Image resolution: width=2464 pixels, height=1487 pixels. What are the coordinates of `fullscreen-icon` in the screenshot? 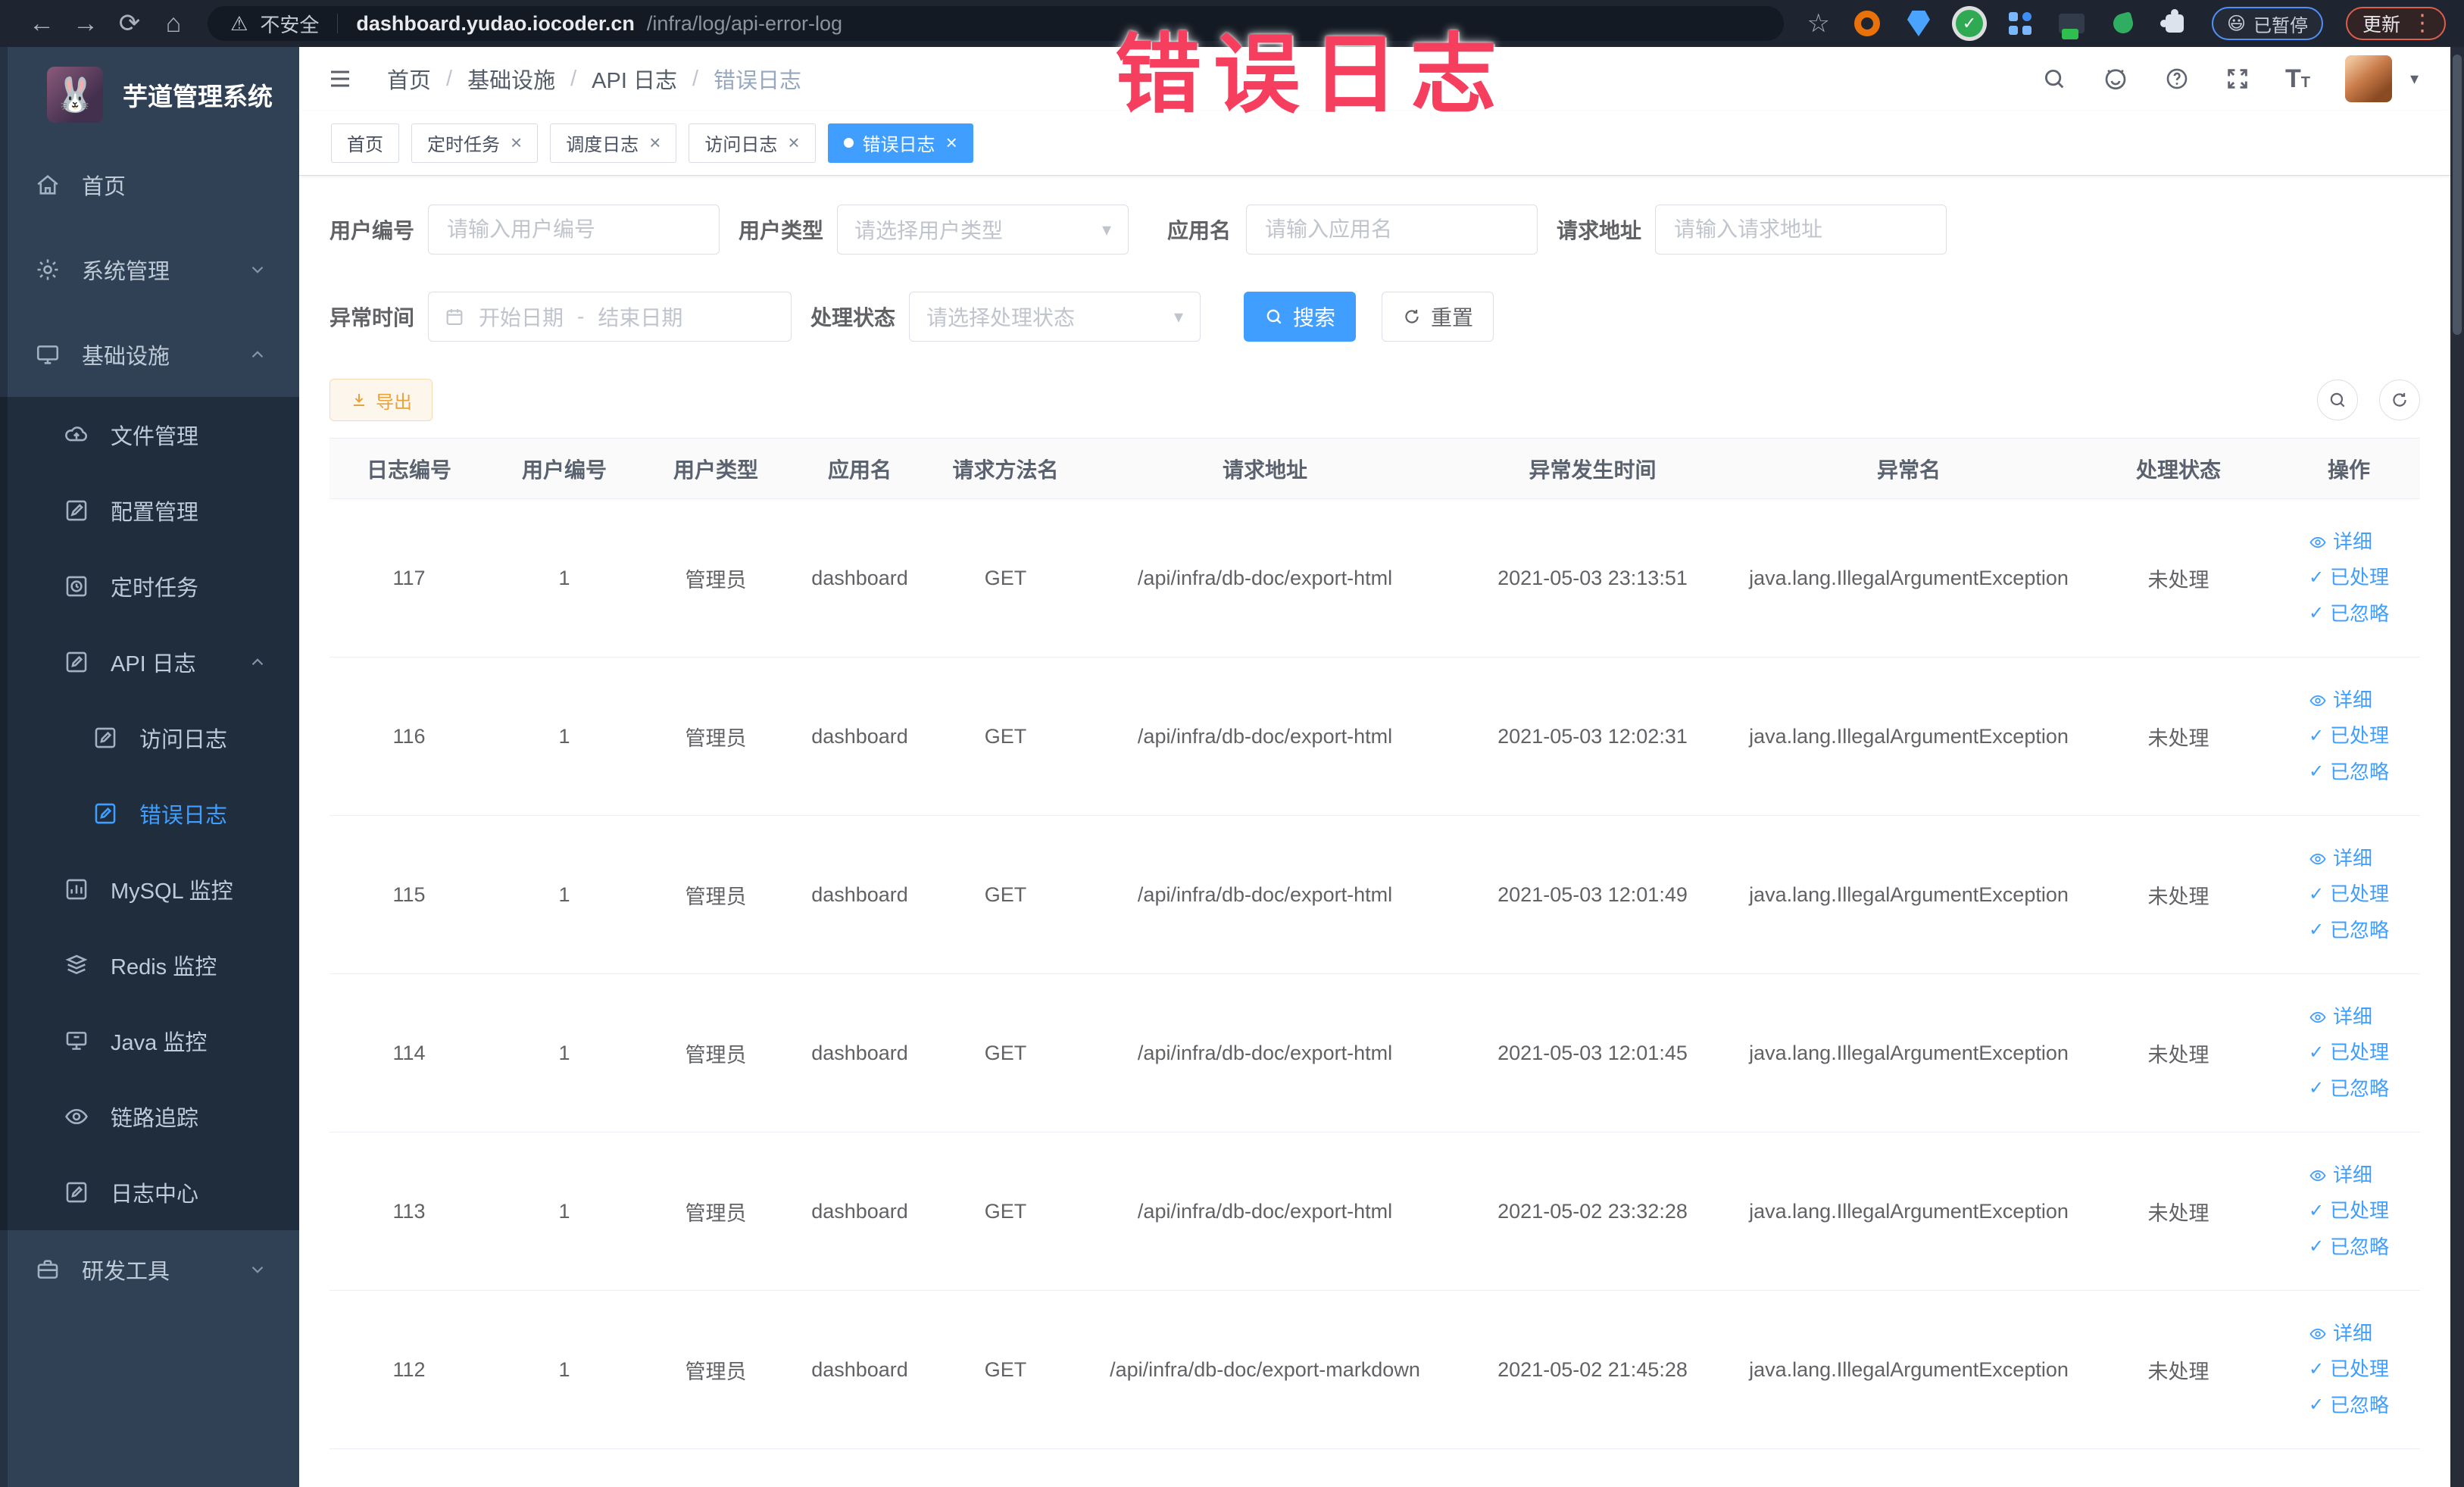 It's located at (2237, 79).